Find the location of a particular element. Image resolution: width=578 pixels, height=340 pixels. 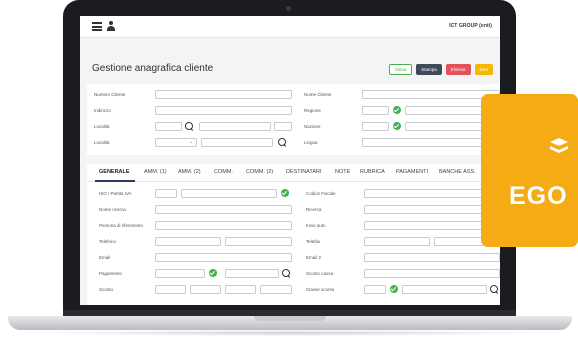

email-input is located at coordinates (223, 257).